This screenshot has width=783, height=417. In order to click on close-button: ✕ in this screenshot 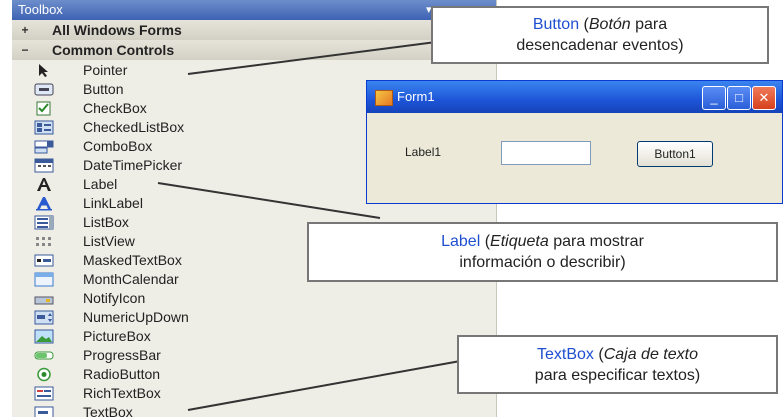, I will do `click(764, 98)`.